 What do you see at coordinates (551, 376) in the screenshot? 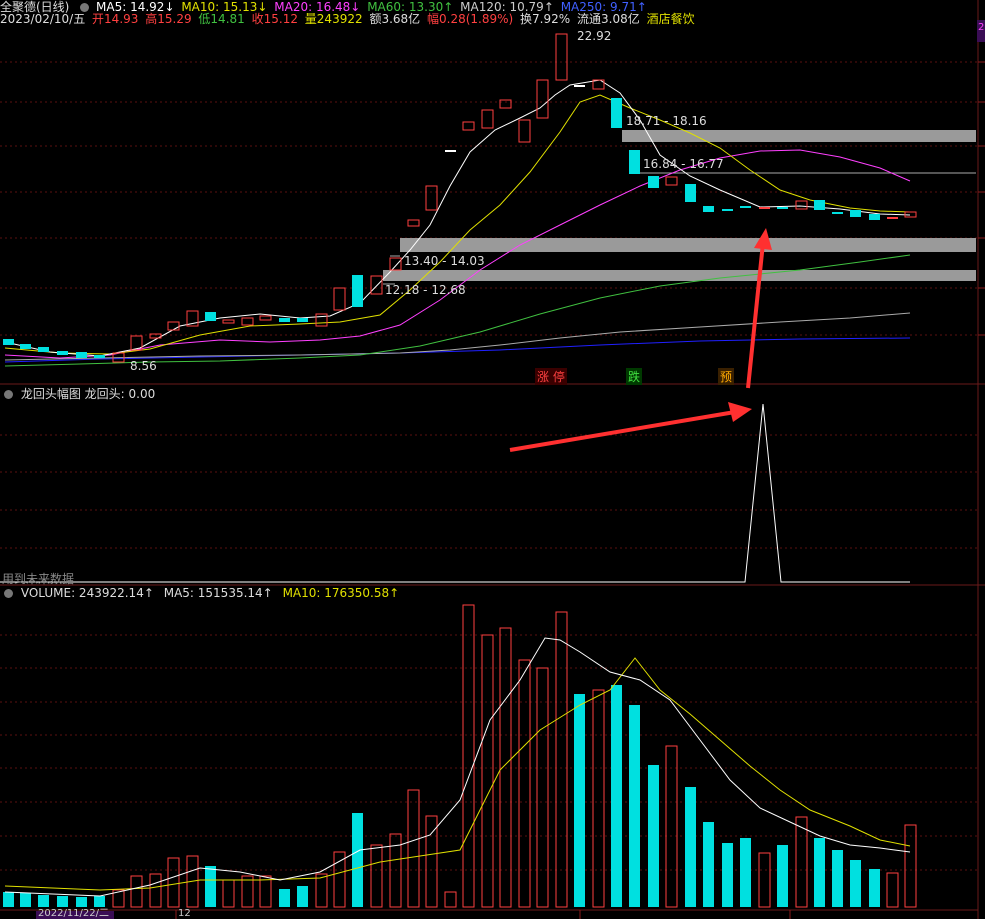
I see `limit-up-tag: 涨 停` at bounding box center [551, 376].